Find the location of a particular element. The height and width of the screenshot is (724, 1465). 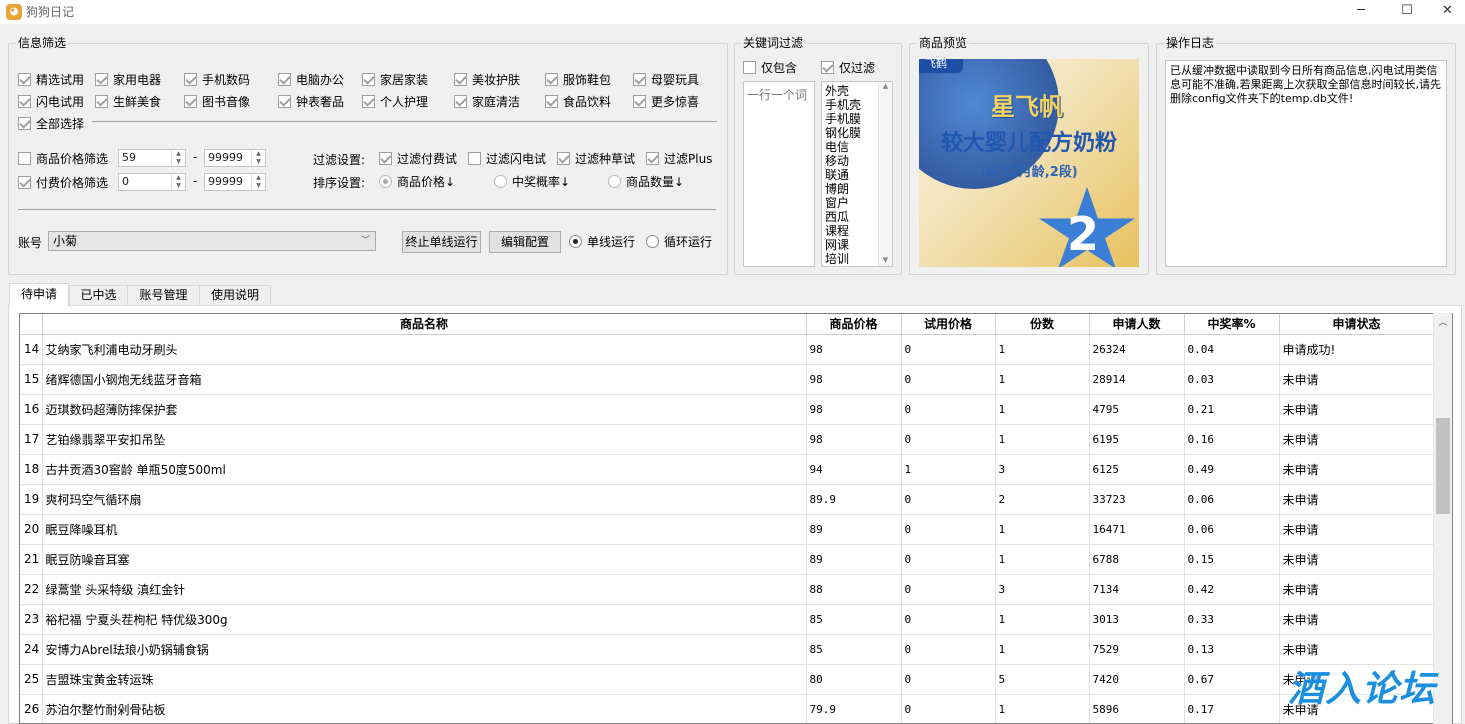

product-name-cell: 迈琪数码超薄防摔保护套 is located at coordinates (424, 409).